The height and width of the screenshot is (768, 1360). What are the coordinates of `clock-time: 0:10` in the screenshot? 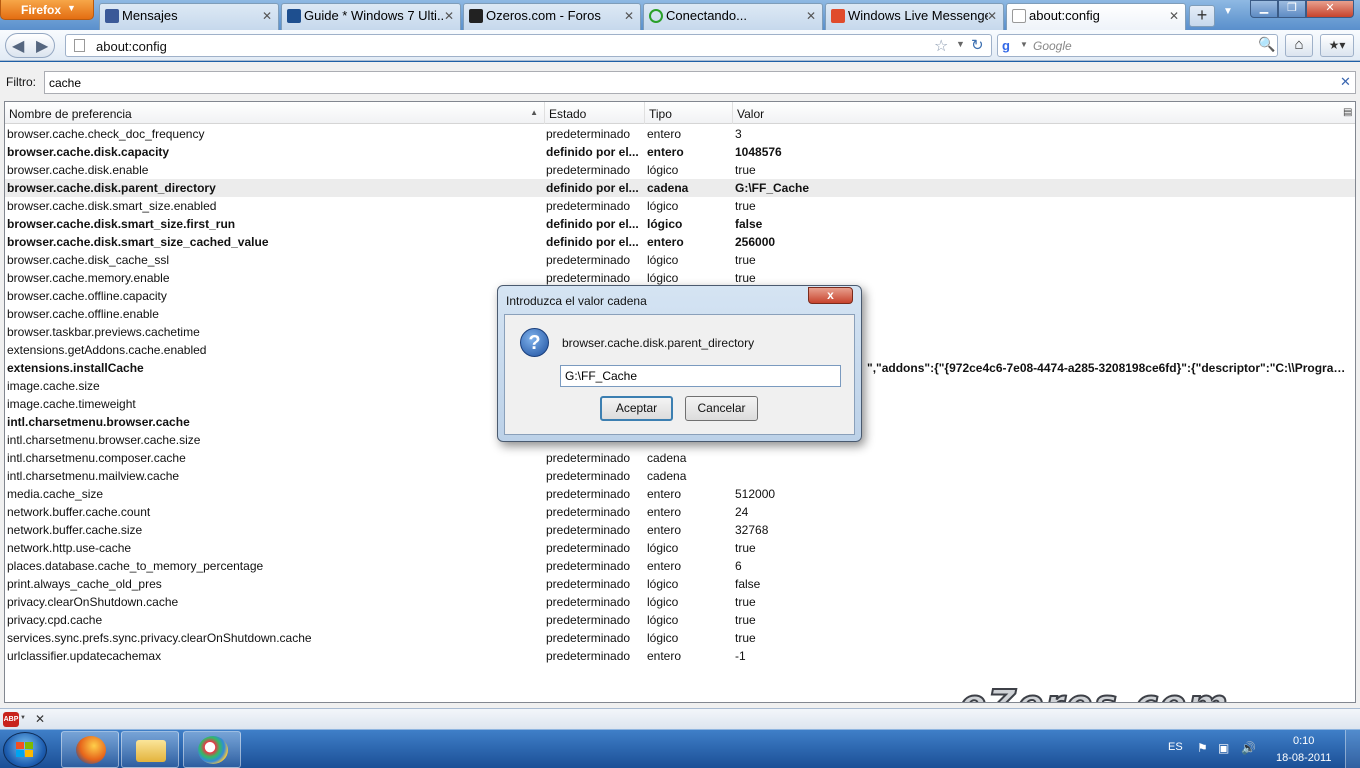 It's located at (1303, 741).